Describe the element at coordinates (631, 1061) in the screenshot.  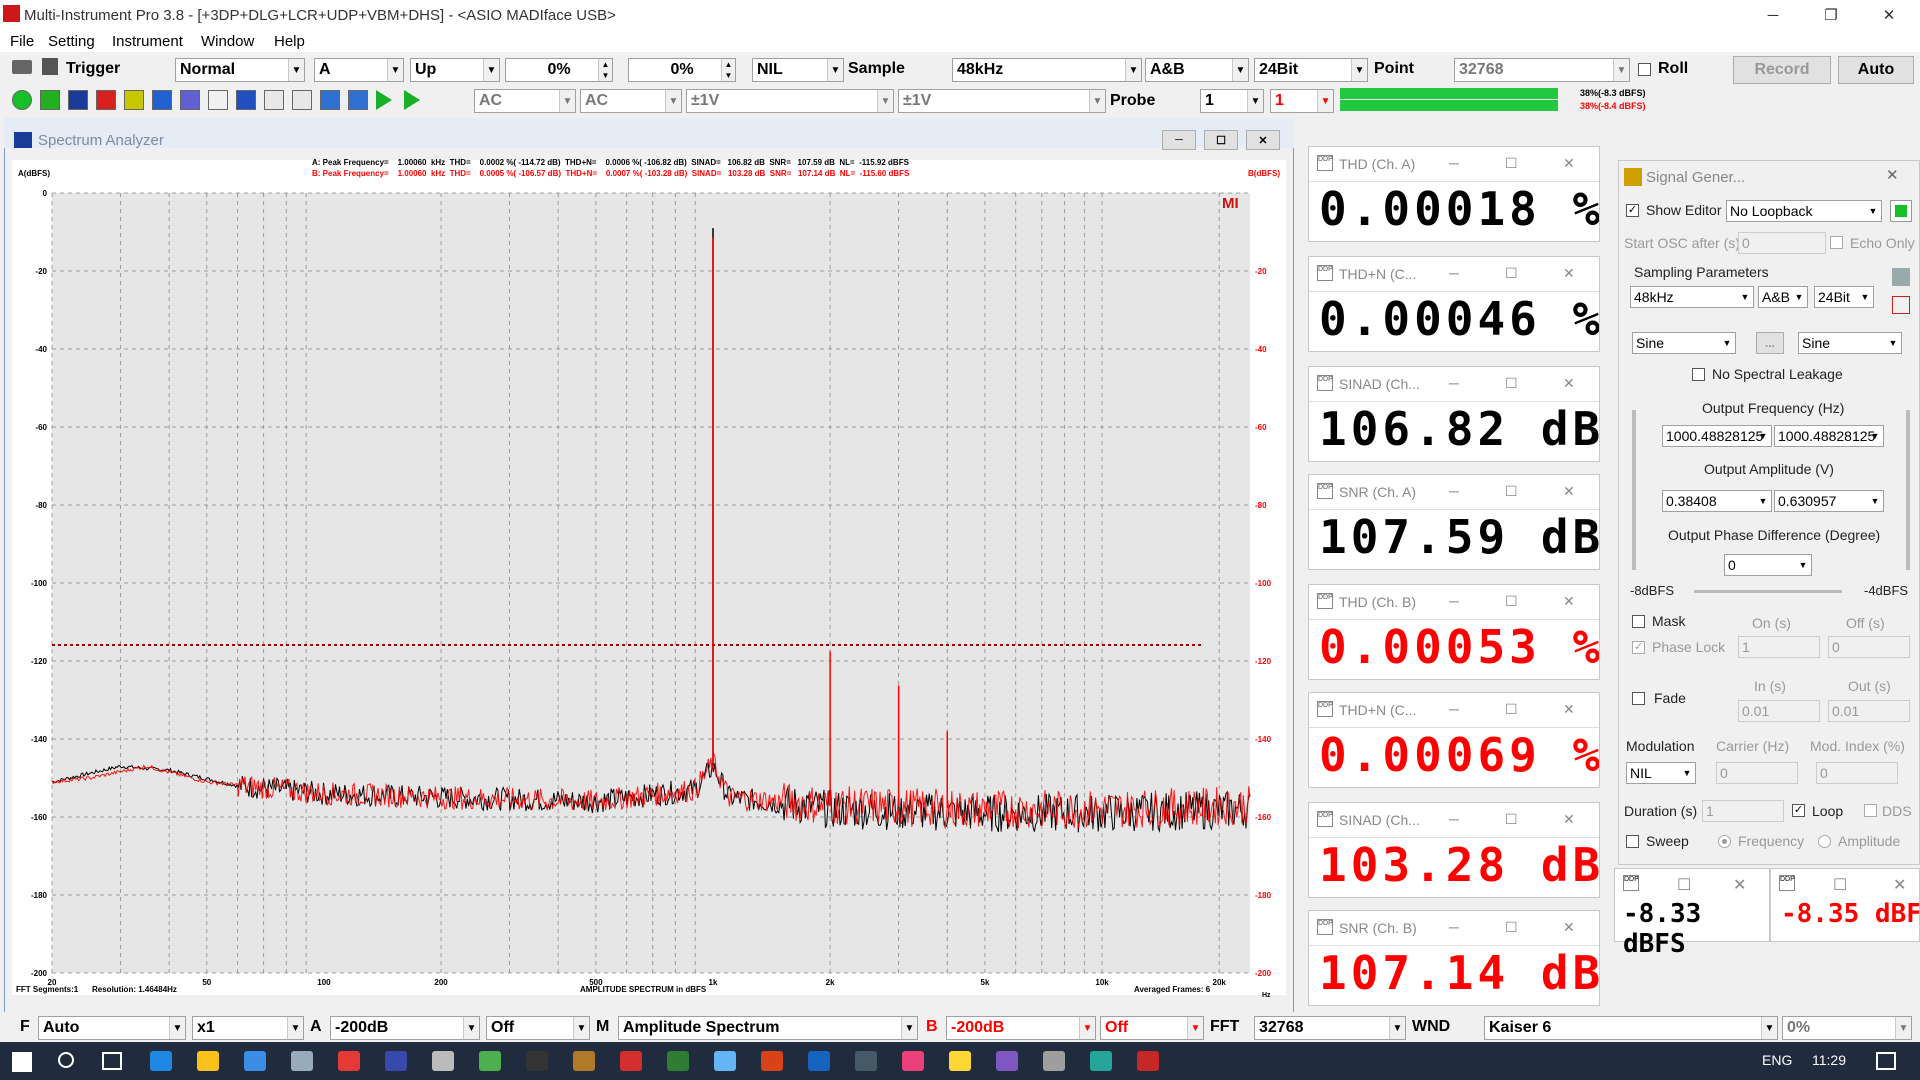
I see `acrobat-icon` at that location.